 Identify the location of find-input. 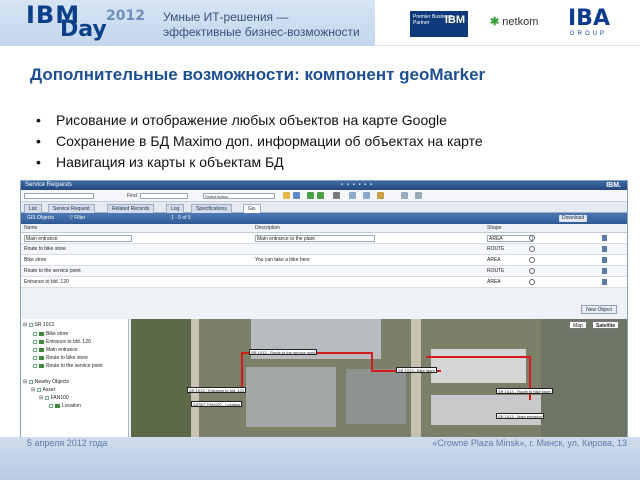
(164, 196).